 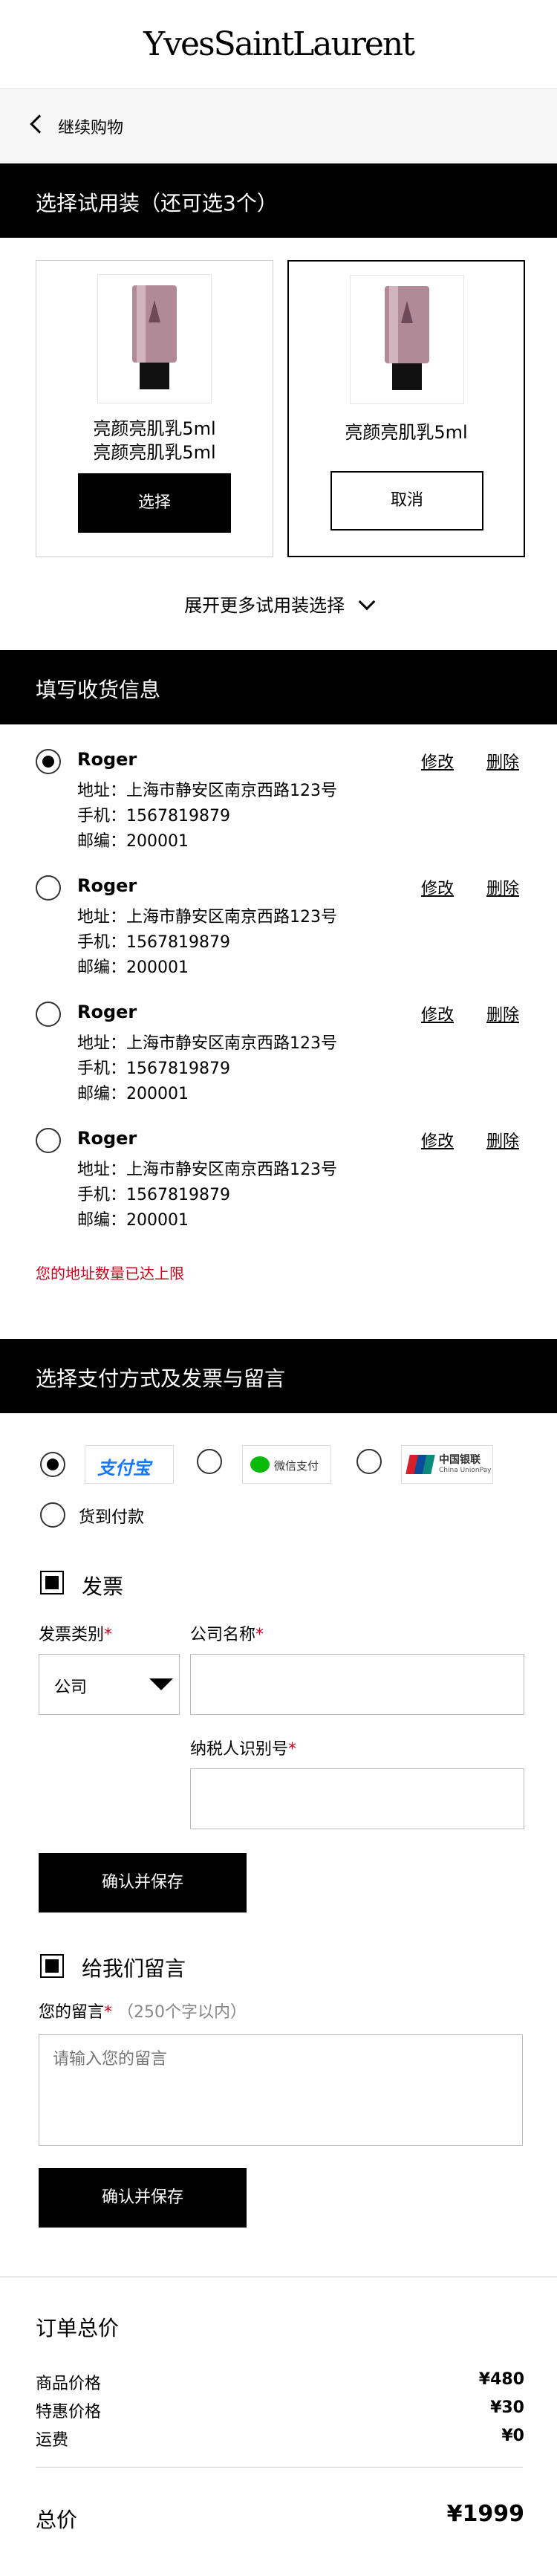 What do you see at coordinates (485, 2514) in the screenshot?
I see `total-value: ¥1999` at bounding box center [485, 2514].